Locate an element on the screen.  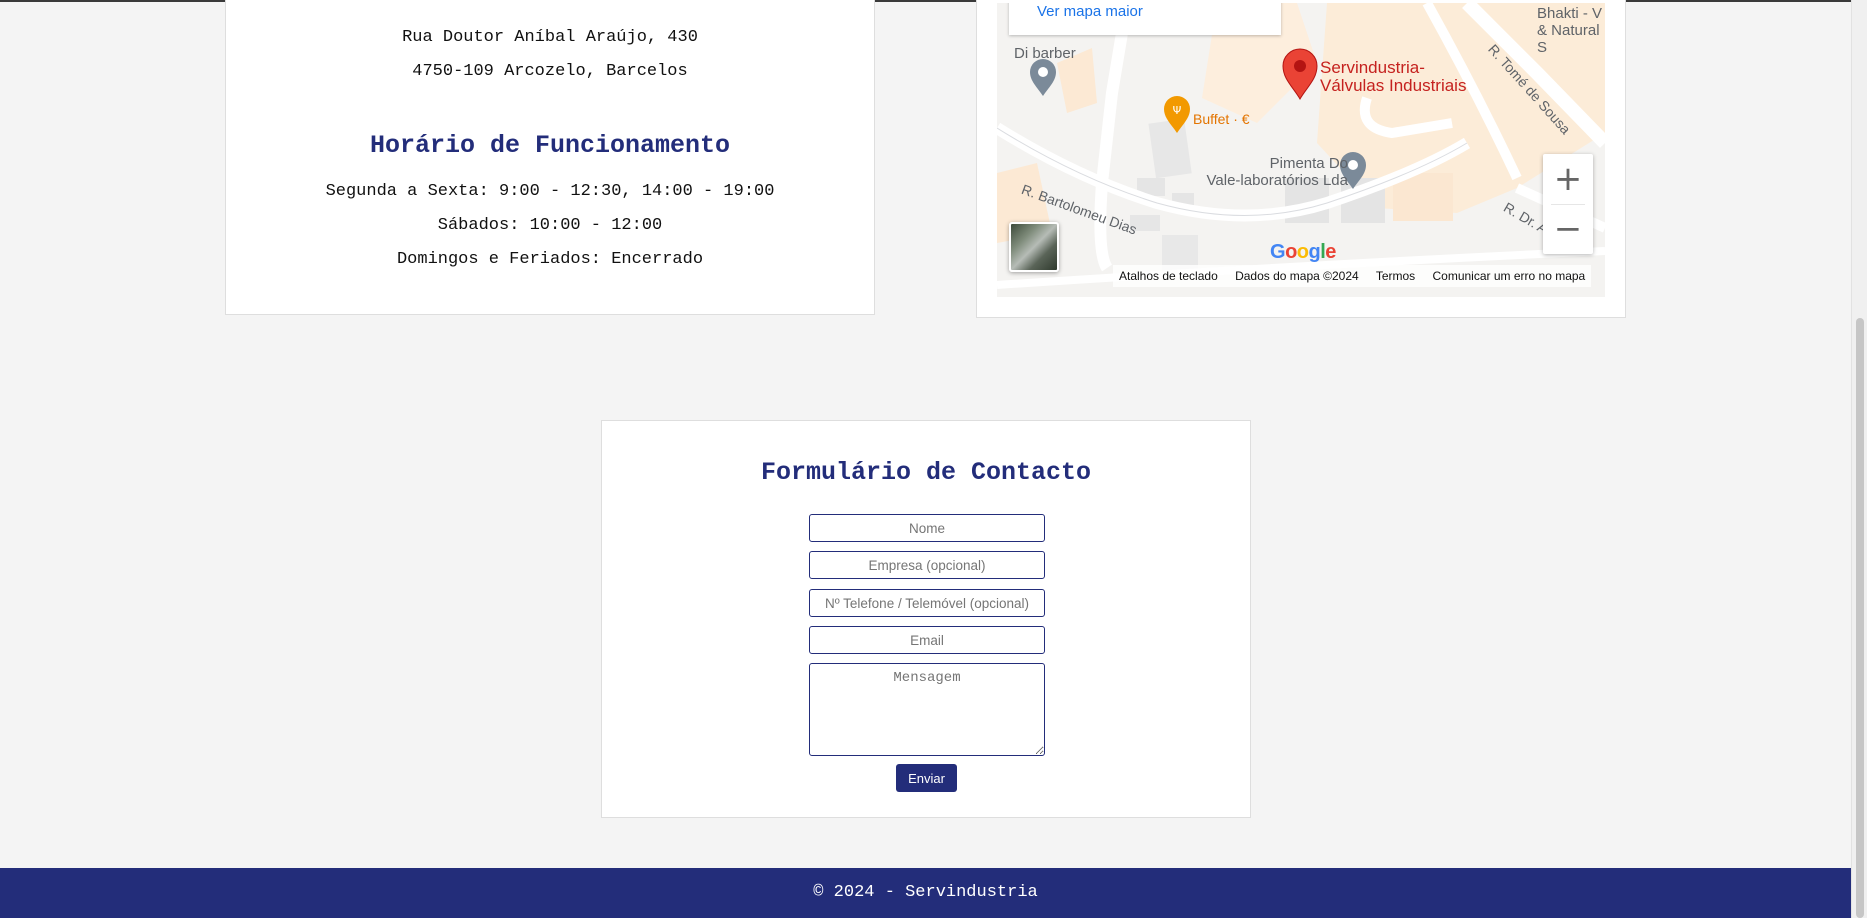
map-label-bhakti-line2: & Natural S is located at coordinates (1568, 39).